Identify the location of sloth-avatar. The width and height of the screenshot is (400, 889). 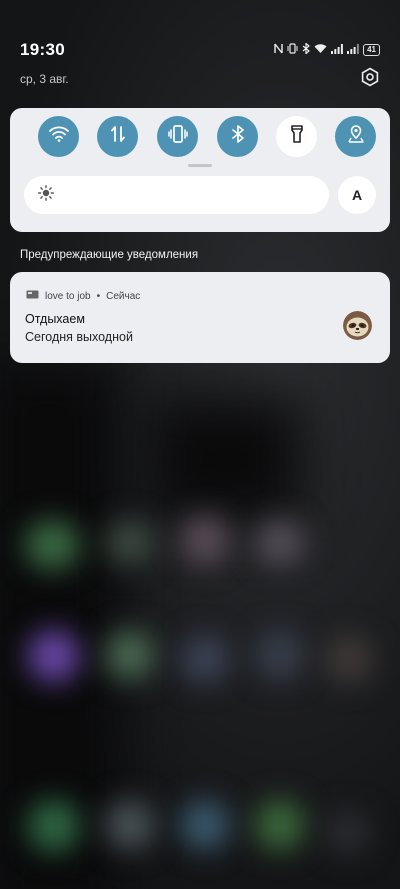
(357, 325).